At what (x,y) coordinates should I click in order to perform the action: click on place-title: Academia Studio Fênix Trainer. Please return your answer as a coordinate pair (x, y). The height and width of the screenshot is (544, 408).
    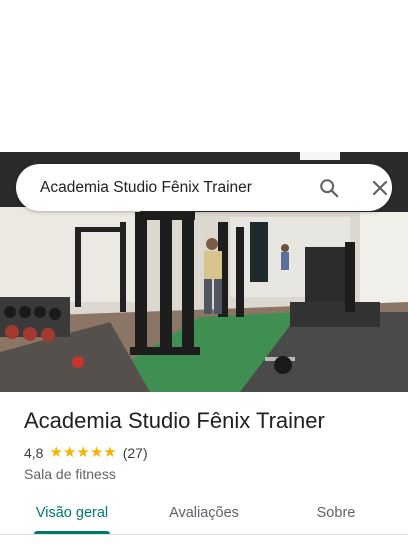
    Looking at the image, I should click on (174, 420).